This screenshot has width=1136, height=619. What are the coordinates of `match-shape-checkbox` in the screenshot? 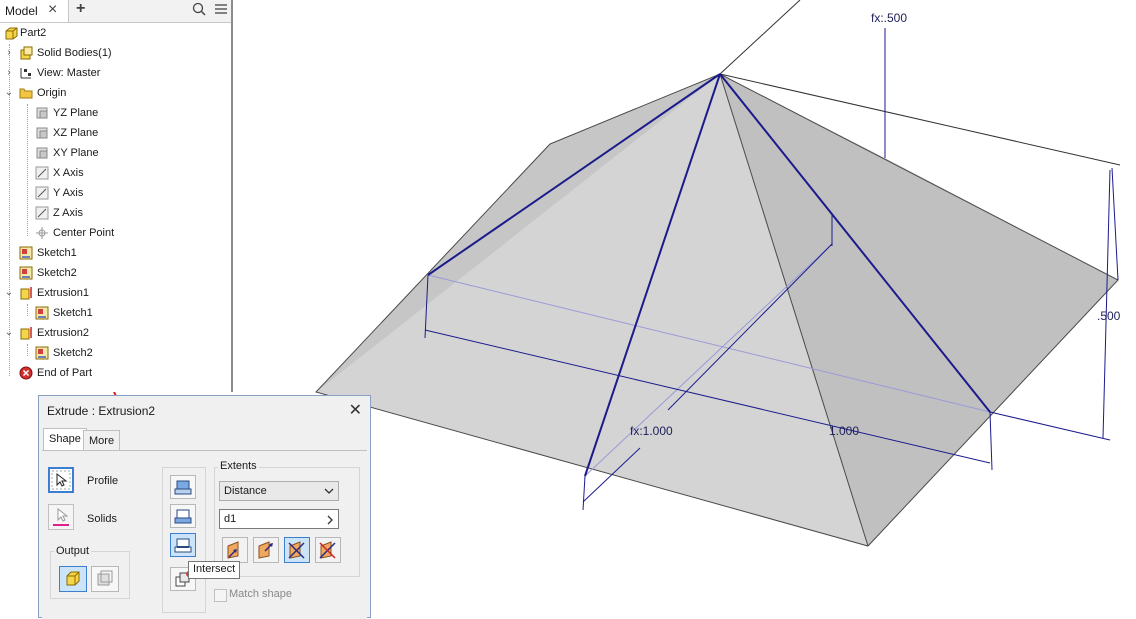 It's located at (220, 595).